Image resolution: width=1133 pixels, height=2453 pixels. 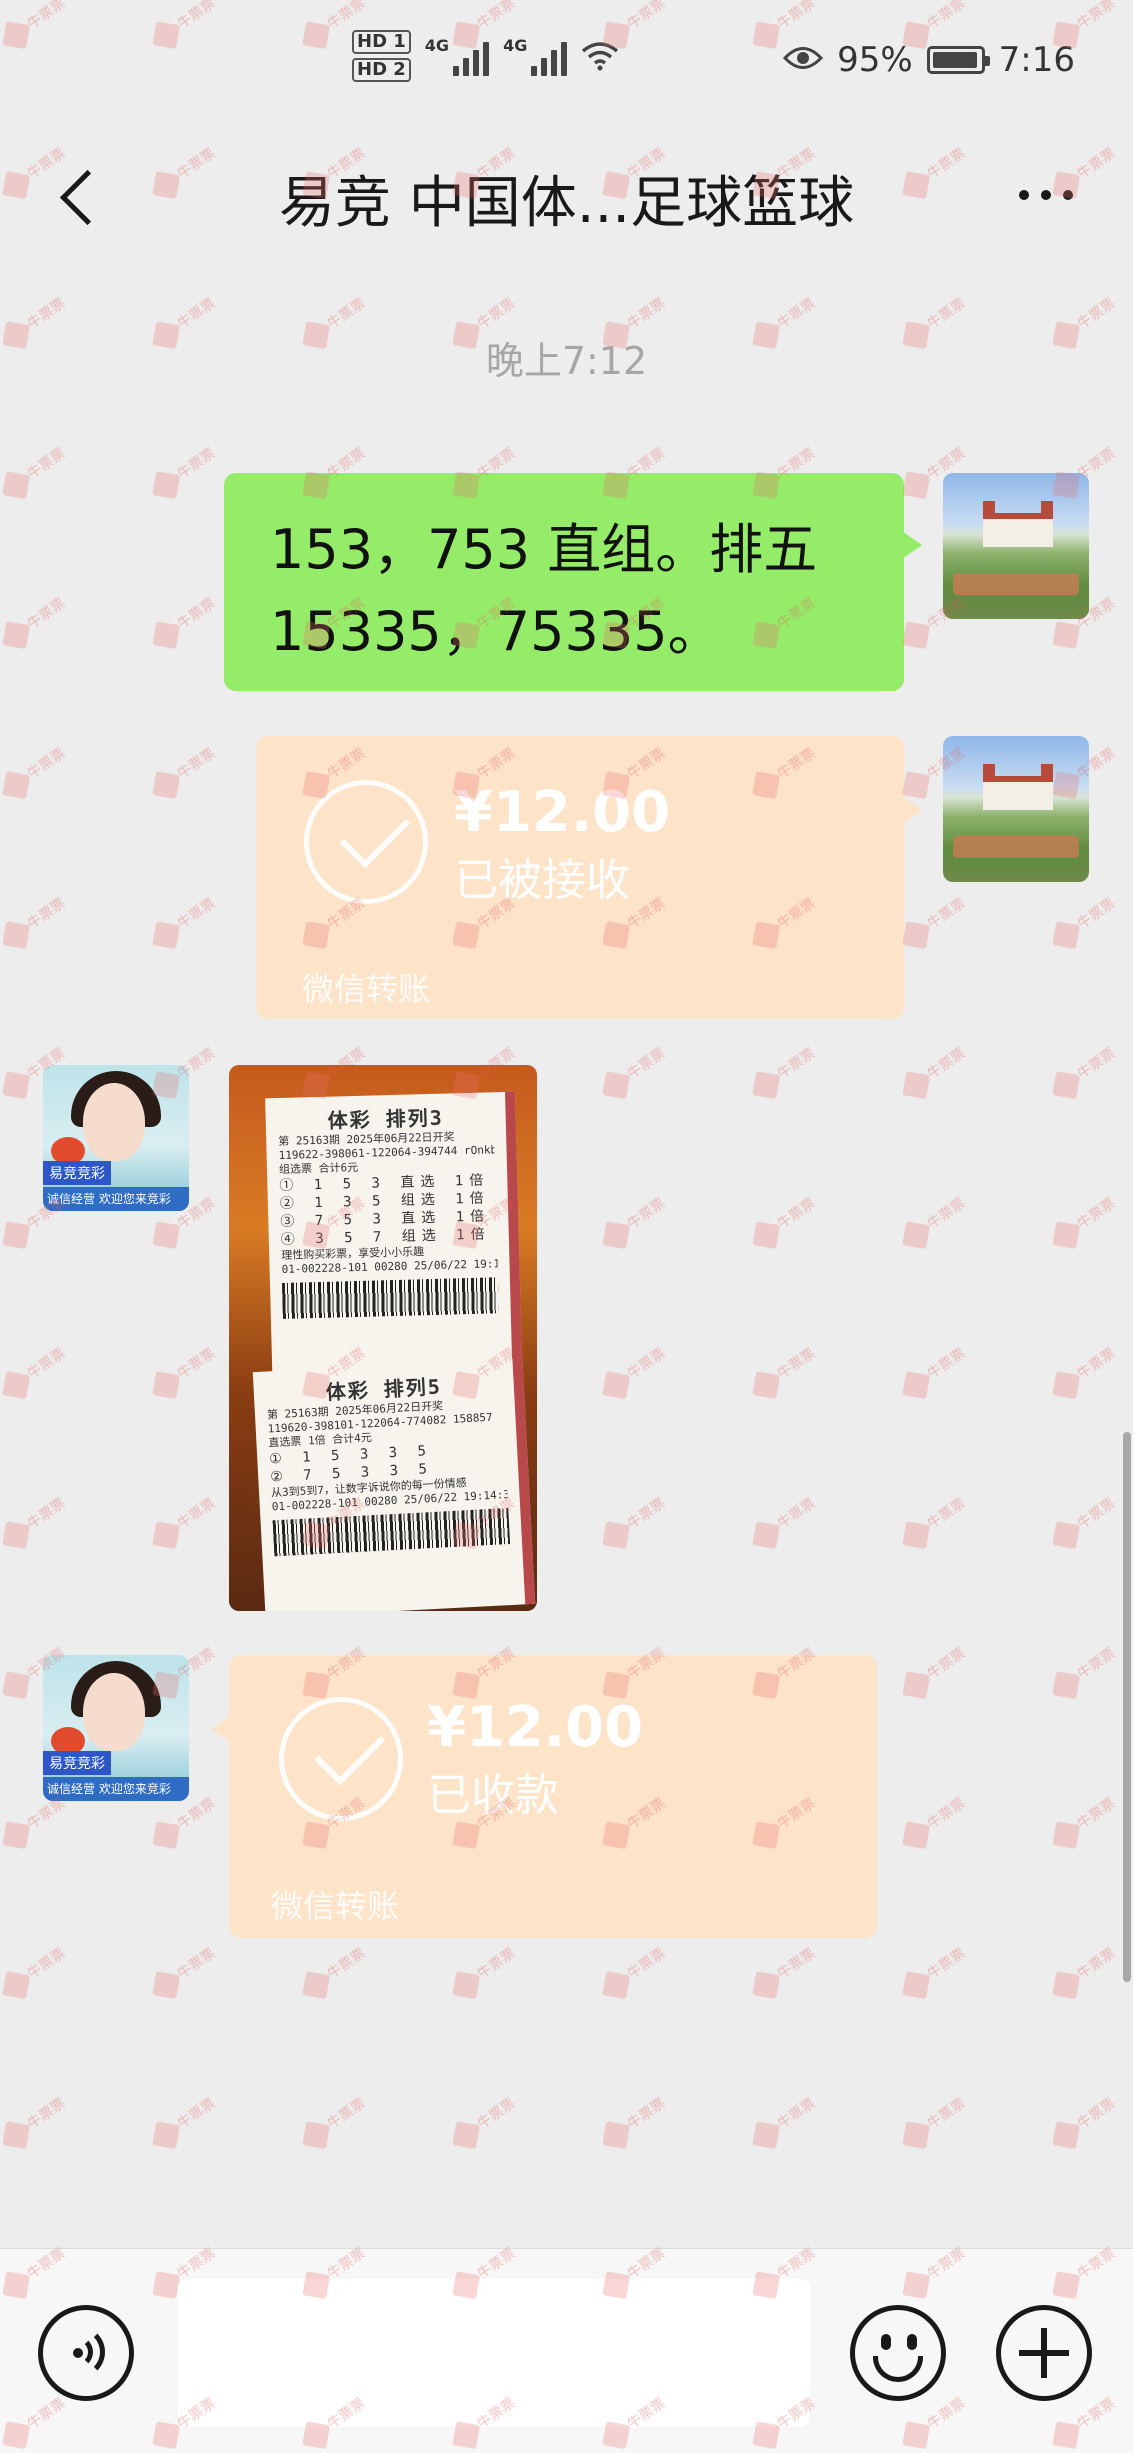 I want to click on battery-icon, so click(x=958, y=60).